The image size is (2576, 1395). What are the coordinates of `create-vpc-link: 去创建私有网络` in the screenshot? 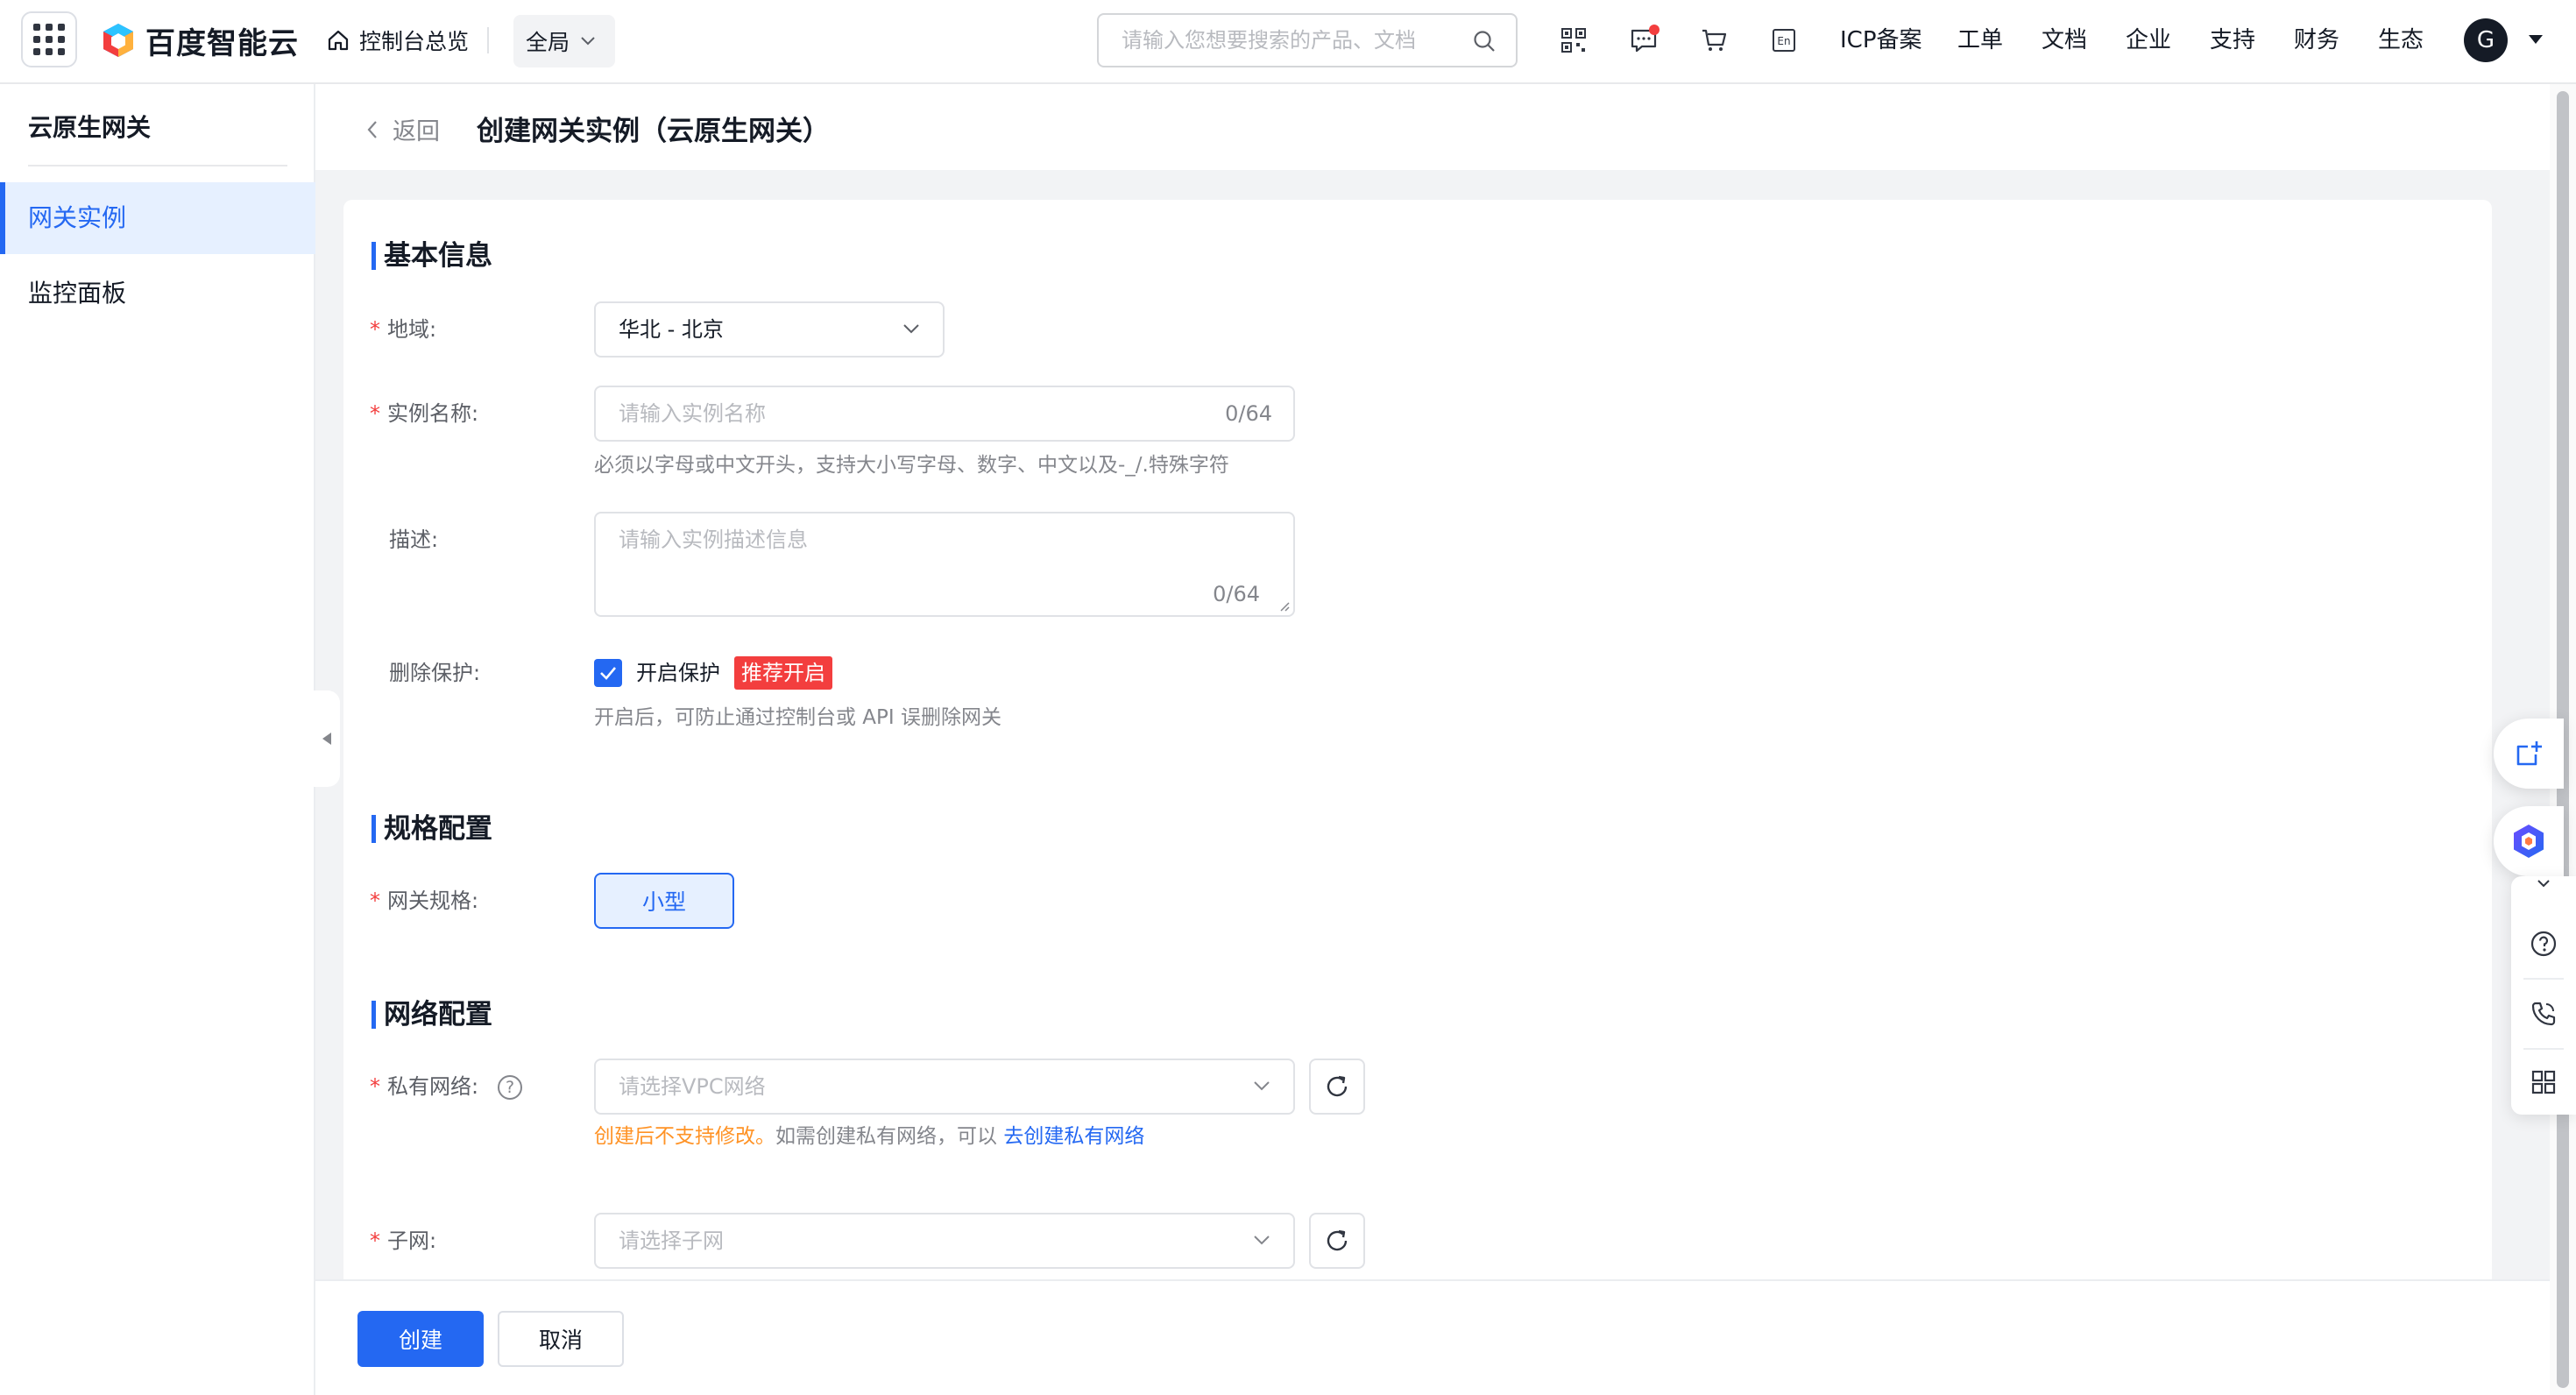 It's located at (1073, 1136).